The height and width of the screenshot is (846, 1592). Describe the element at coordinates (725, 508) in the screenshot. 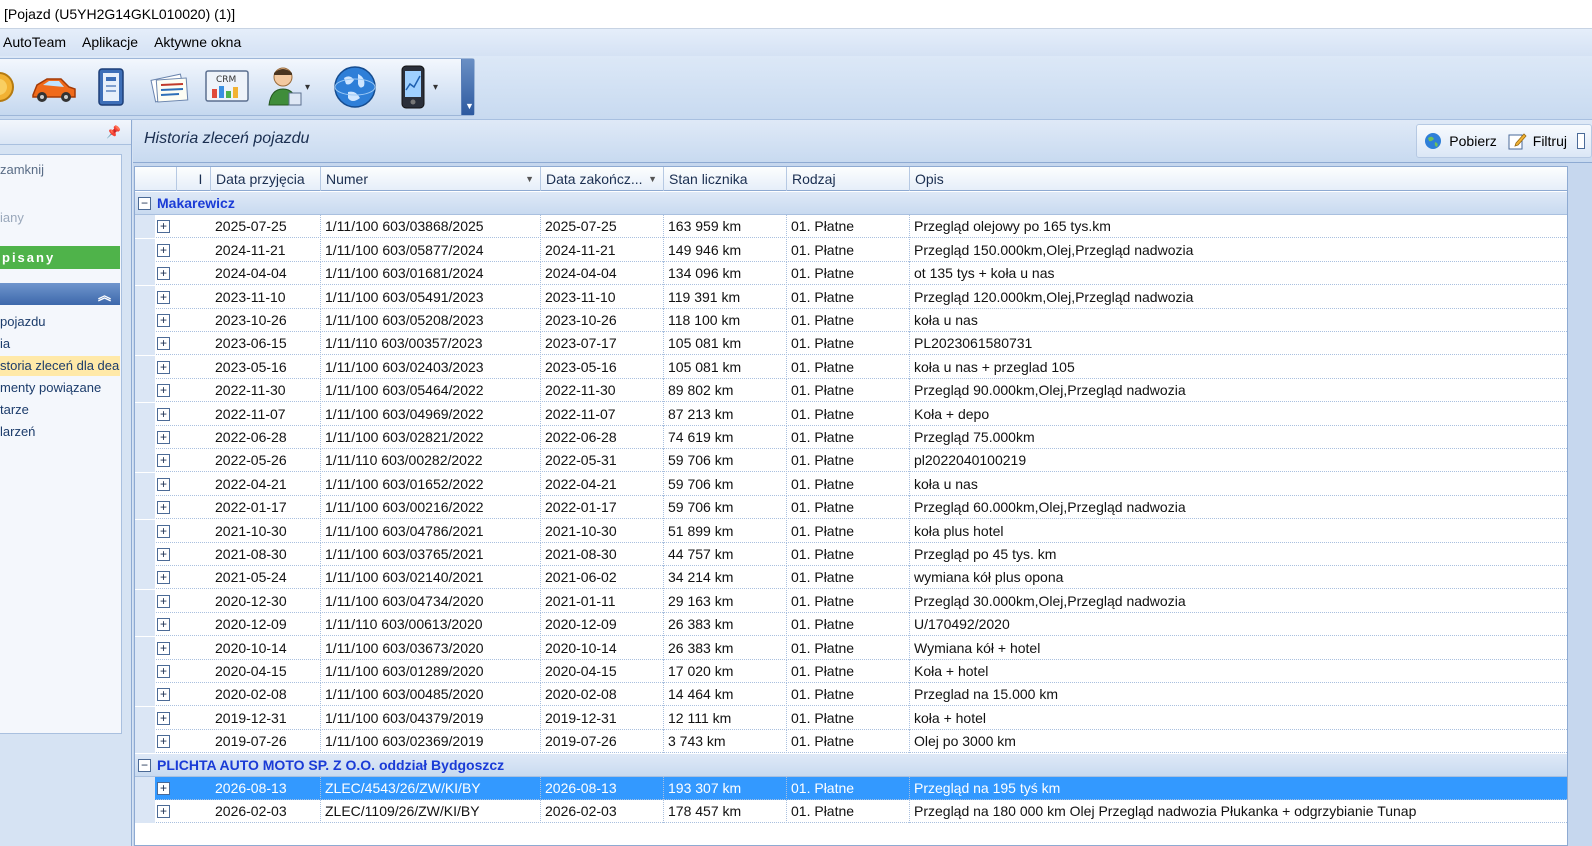

I see `cell-stan-licznika: 59 706 km` at that location.